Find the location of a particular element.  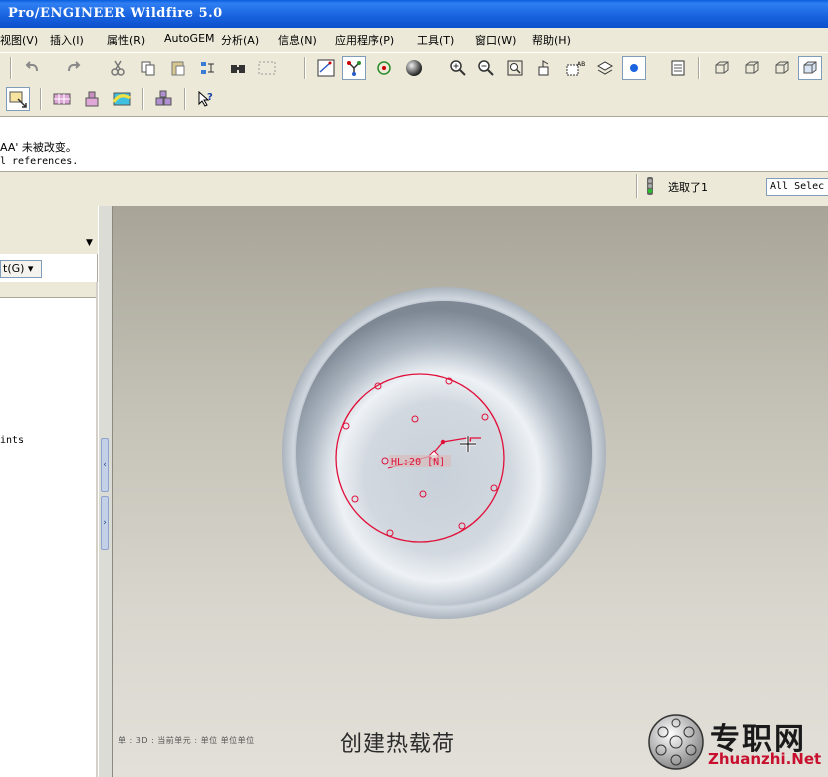

selection-status-bar: 选取了1 All Selec is located at coordinates (414, 186).